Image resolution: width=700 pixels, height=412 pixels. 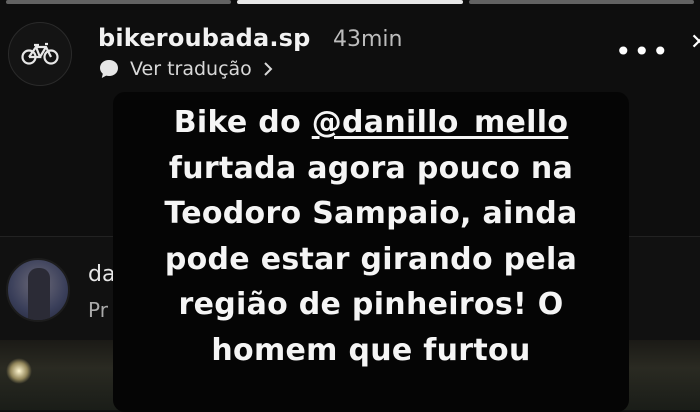 What do you see at coordinates (371, 168) in the screenshot?
I see `caption-line-2: furtada agora pouco na` at bounding box center [371, 168].